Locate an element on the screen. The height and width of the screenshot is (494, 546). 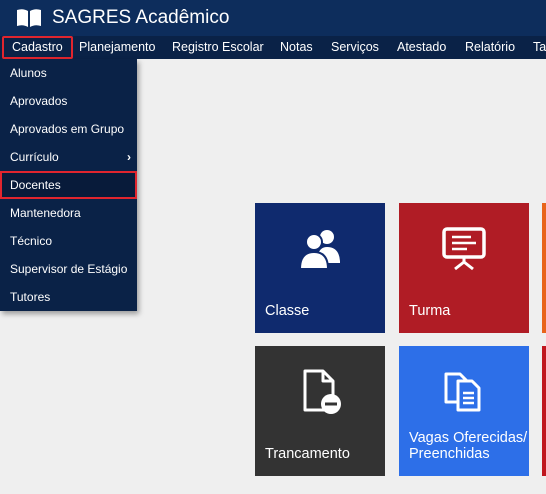
tile-label: Turma is located at coordinates (430, 311).